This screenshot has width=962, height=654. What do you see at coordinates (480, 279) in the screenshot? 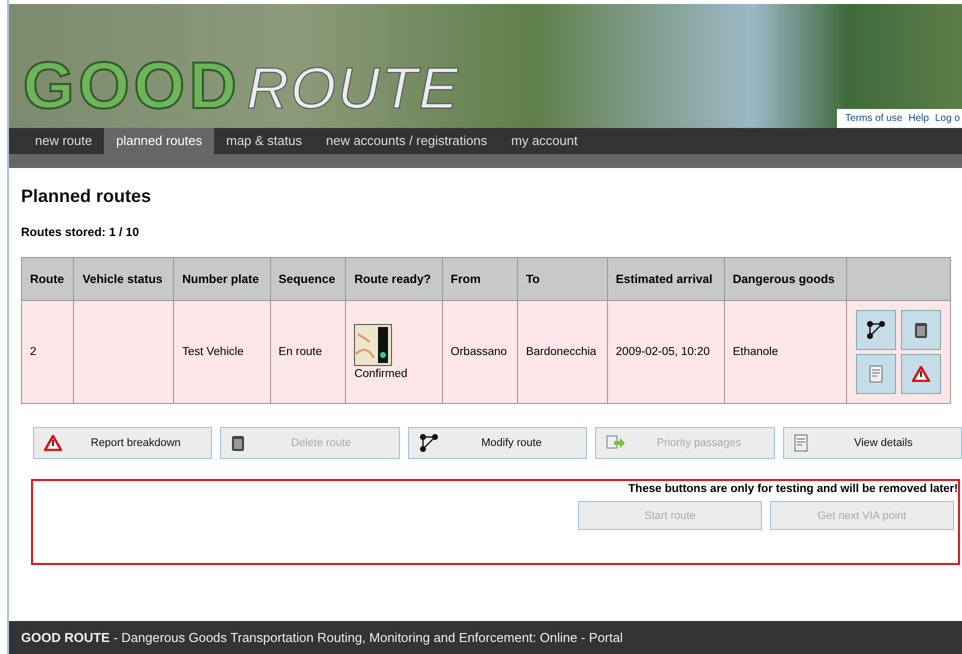
I see `column-header: From` at bounding box center [480, 279].